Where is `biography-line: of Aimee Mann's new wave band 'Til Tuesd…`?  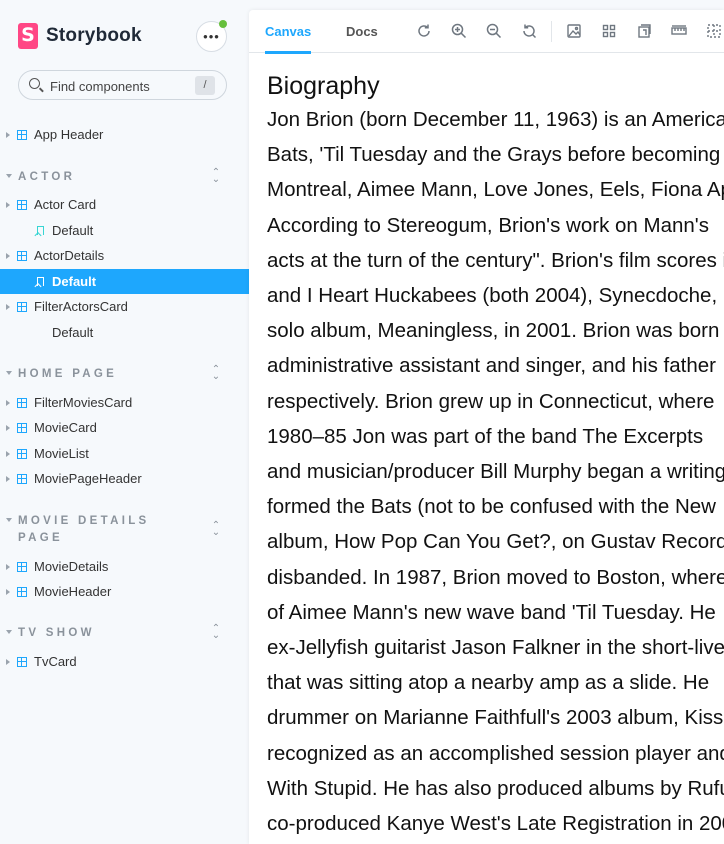
biography-line: of Aimee Mann's new wave band 'Til Tuesd… is located at coordinates (491, 612).